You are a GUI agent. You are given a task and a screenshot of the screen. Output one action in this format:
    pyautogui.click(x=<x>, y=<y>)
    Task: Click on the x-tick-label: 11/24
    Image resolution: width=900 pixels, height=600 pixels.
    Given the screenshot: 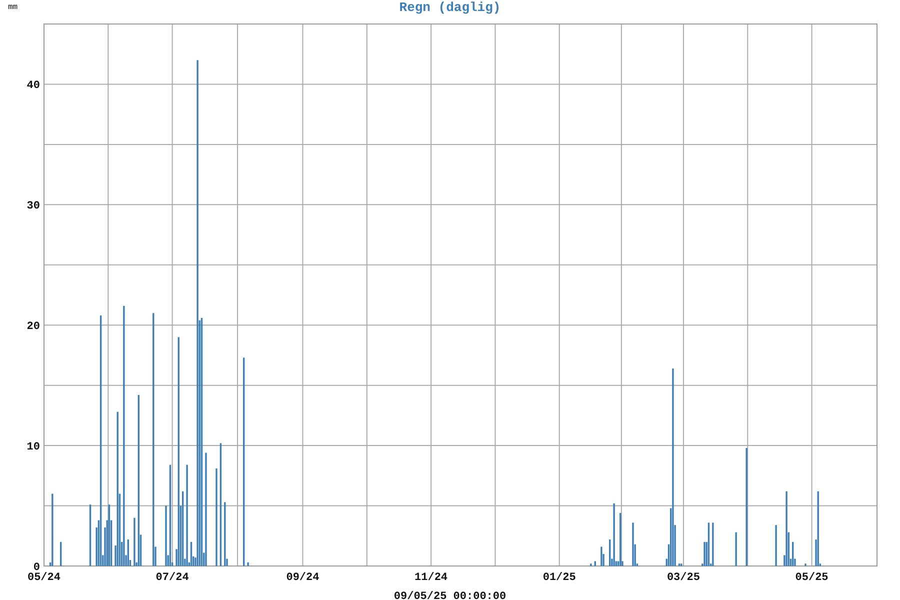 What is the action you would take?
    pyautogui.click(x=431, y=578)
    